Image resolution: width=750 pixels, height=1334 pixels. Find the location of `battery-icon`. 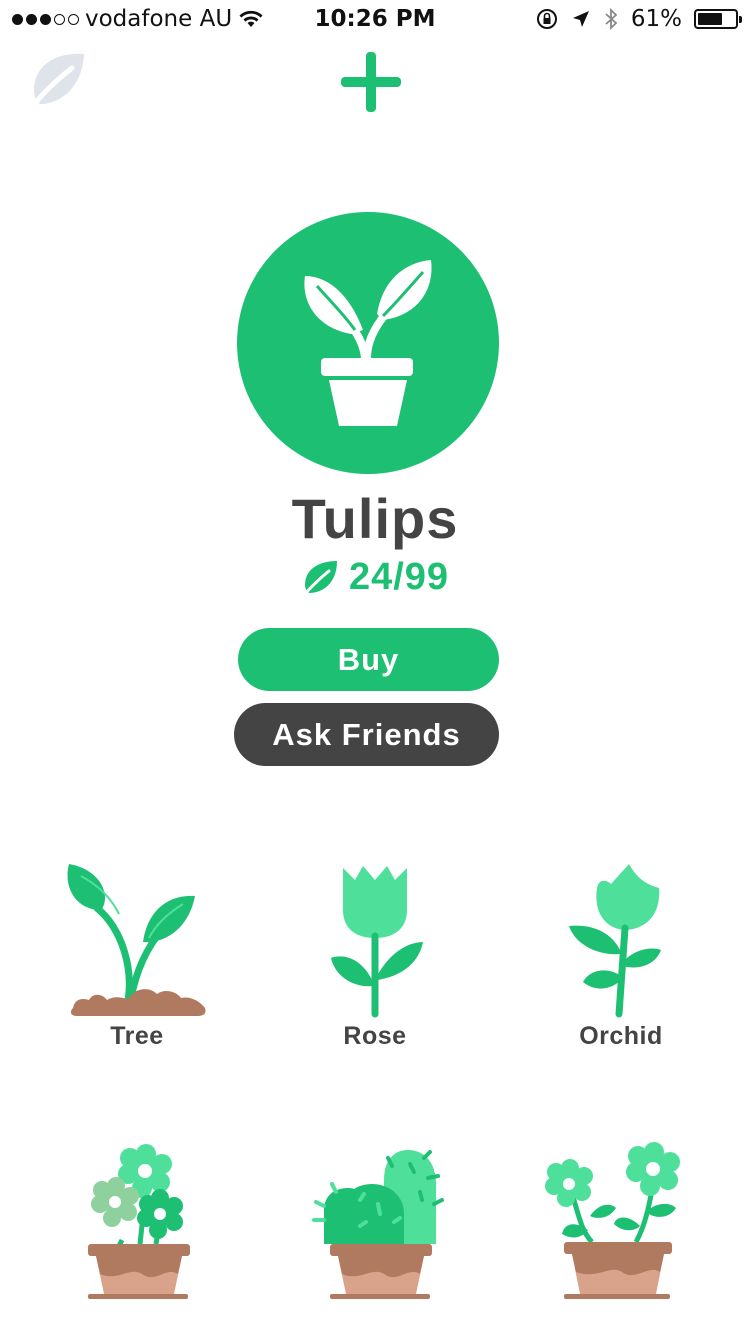

battery-icon is located at coordinates (718, 19).